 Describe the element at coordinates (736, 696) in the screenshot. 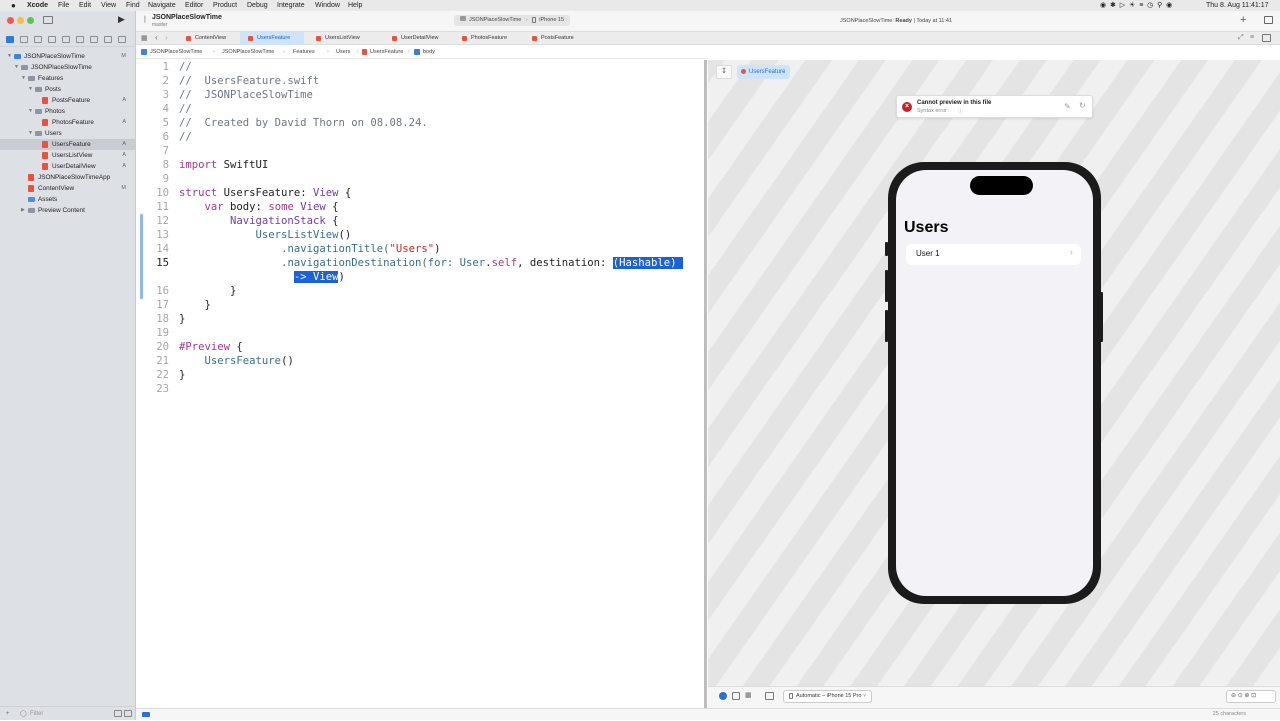

I see `selectable-mode-icon` at that location.